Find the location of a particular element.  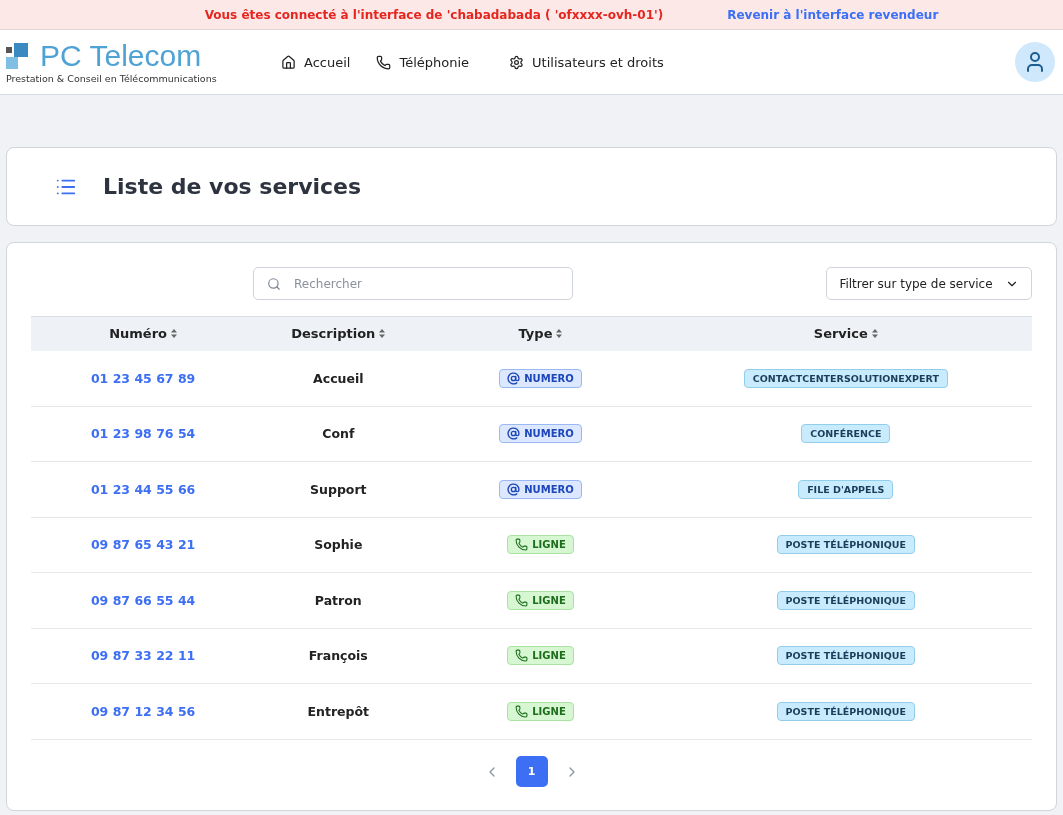

page-title: Liste de vos services is located at coordinates (232, 186).